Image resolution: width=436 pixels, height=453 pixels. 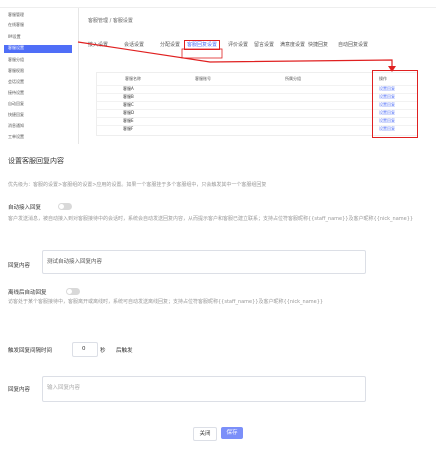 What do you see at coordinates (73, 291) in the screenshot?
I see `offline-reply-toggle` at bounding box center [73, 291].